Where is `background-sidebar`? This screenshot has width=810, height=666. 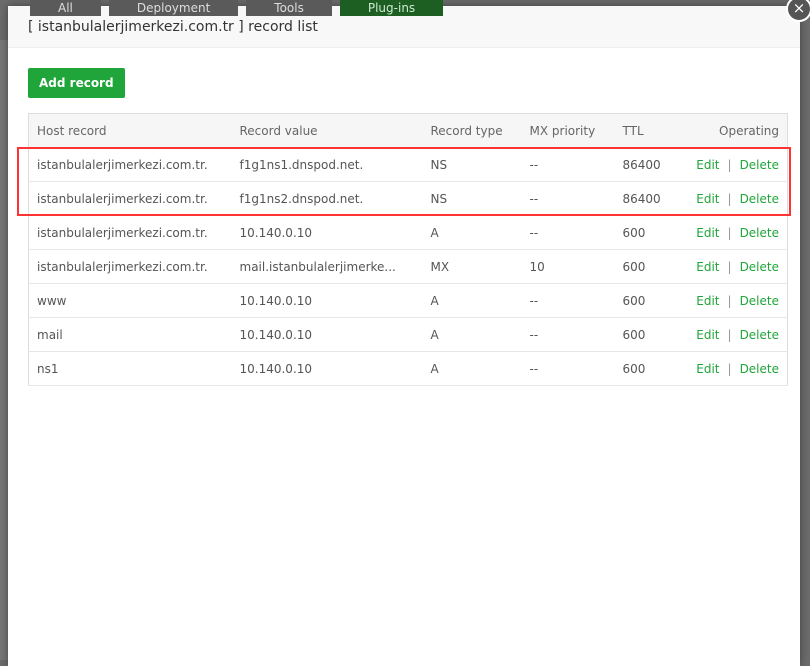
background-sidebar is located at coordinates (4, 350).